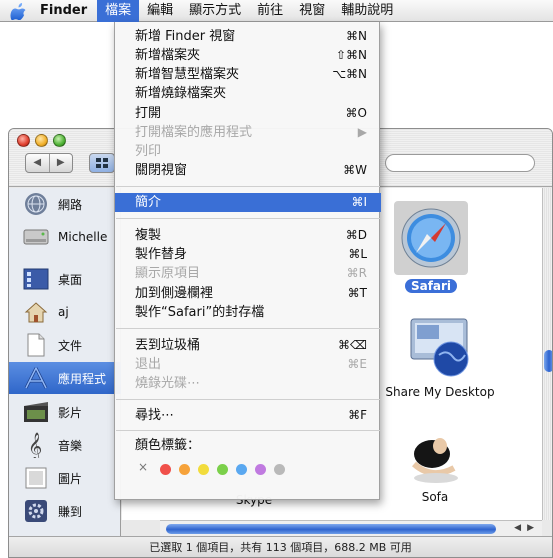  Describe the element at coordinates (248, 293) in the screenshot. I see `menu-item-add-to-sidebar: 加到側邊欄裡 ⌘T` at that location.